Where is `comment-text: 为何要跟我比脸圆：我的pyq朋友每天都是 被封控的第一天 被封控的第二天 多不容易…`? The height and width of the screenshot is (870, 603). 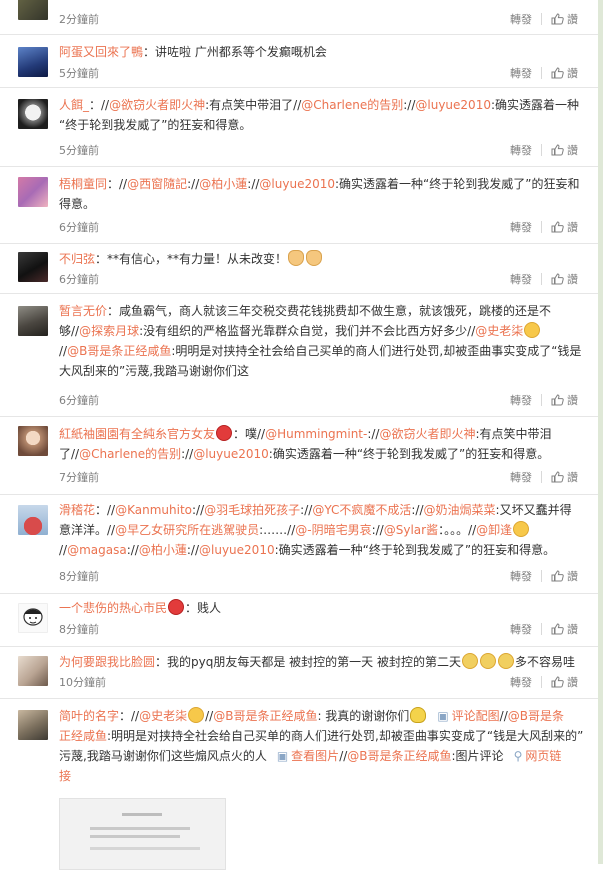 comment-text: 为何要跟我比脸圆：我的pyq朋友每天都是 被封控的第一天 被封控的第二天 多不容易… is located at coordinates (320, 662).